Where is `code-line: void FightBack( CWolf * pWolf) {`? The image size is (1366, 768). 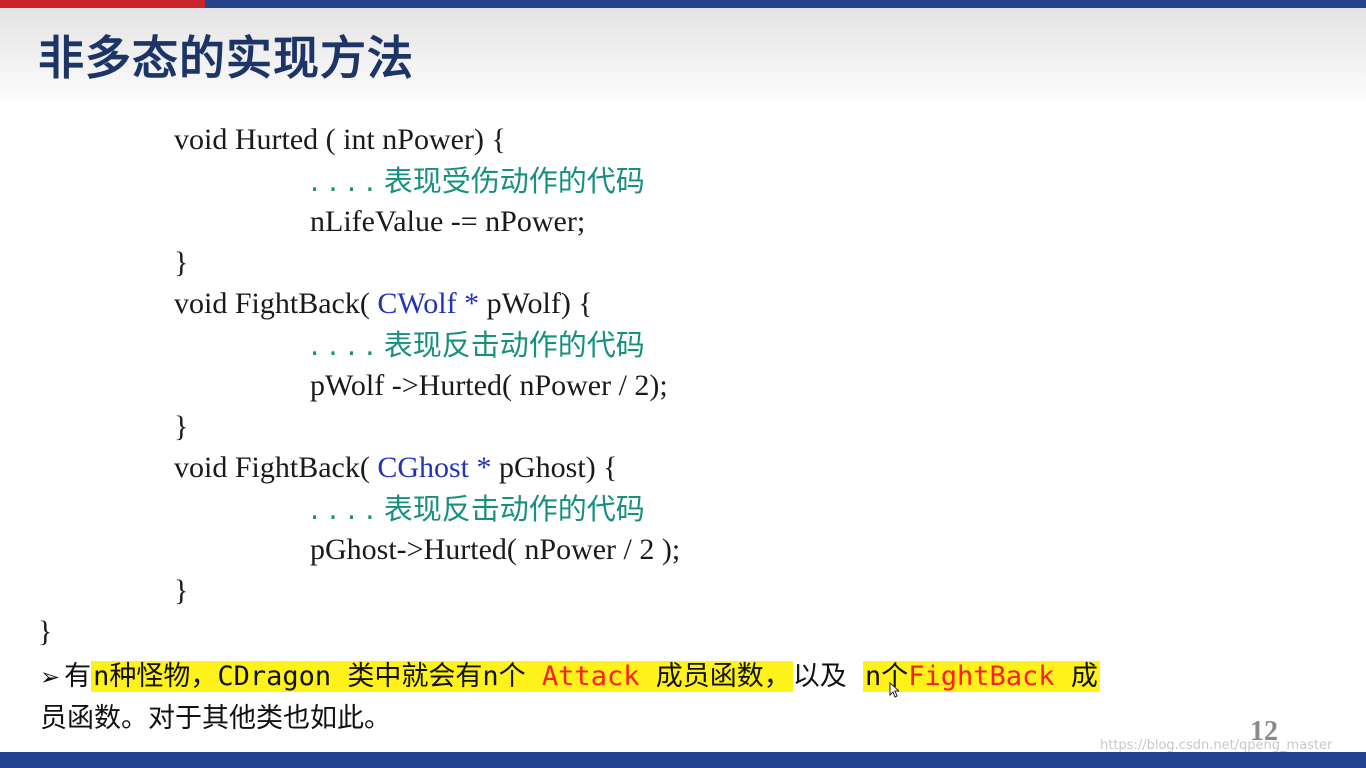
code-line: void FightBack( CWolf * pWolf) { is located at coordinates (383, 304).